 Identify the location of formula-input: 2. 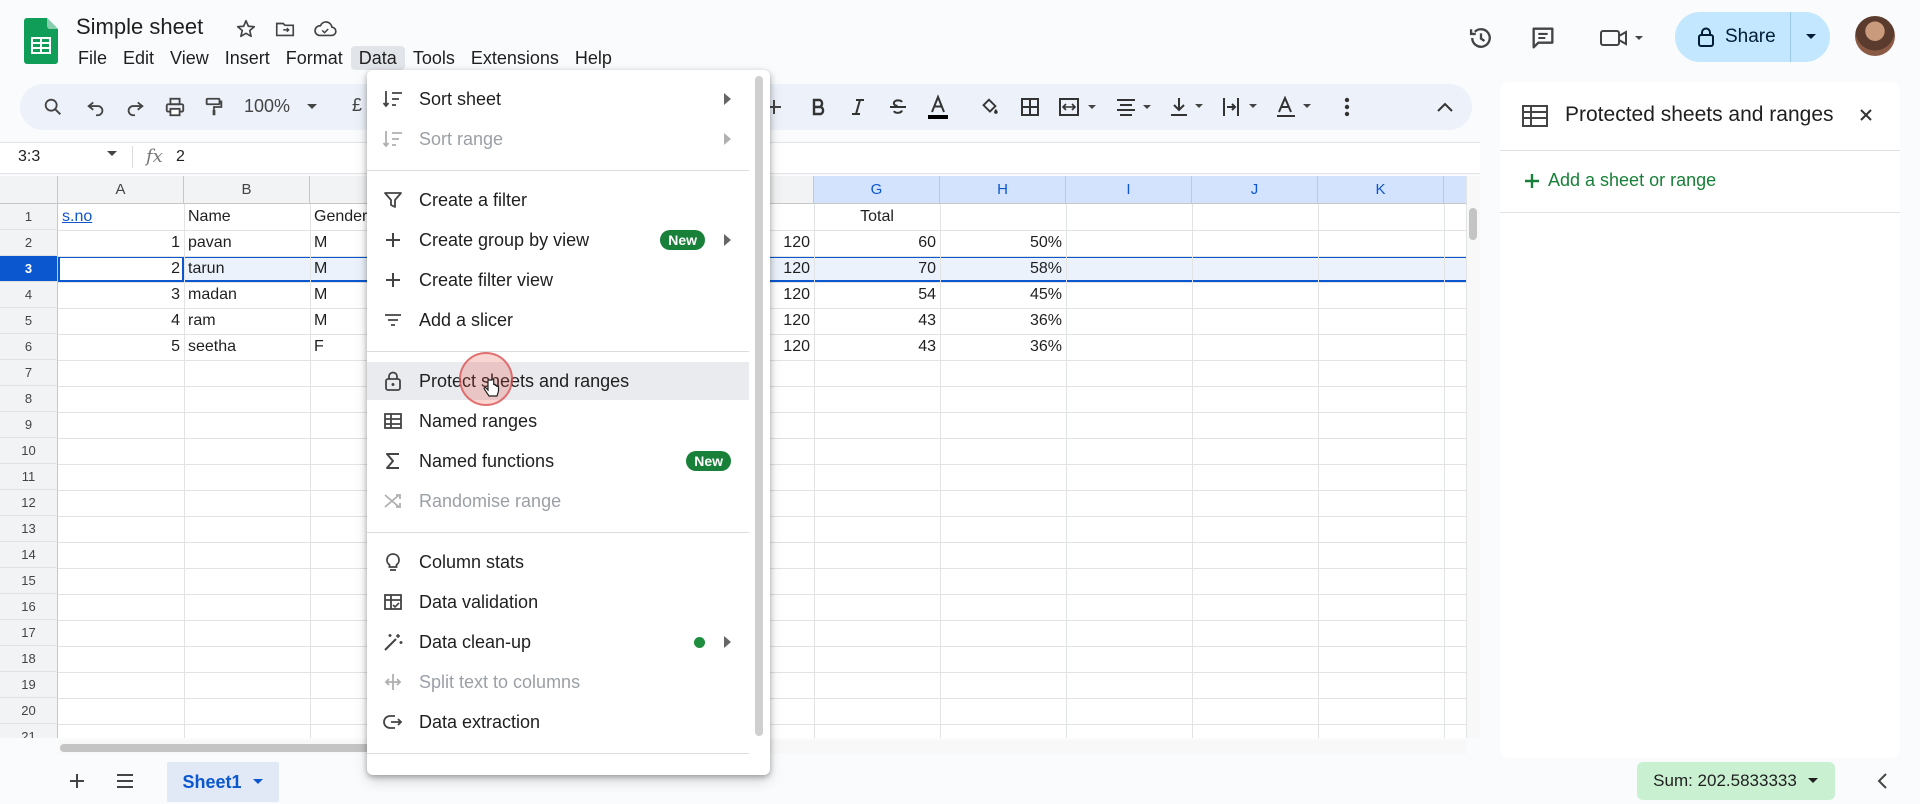
(180, 157).